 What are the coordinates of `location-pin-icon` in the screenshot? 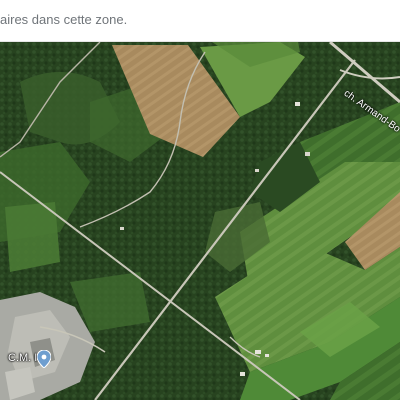 It's located at (44, 359).